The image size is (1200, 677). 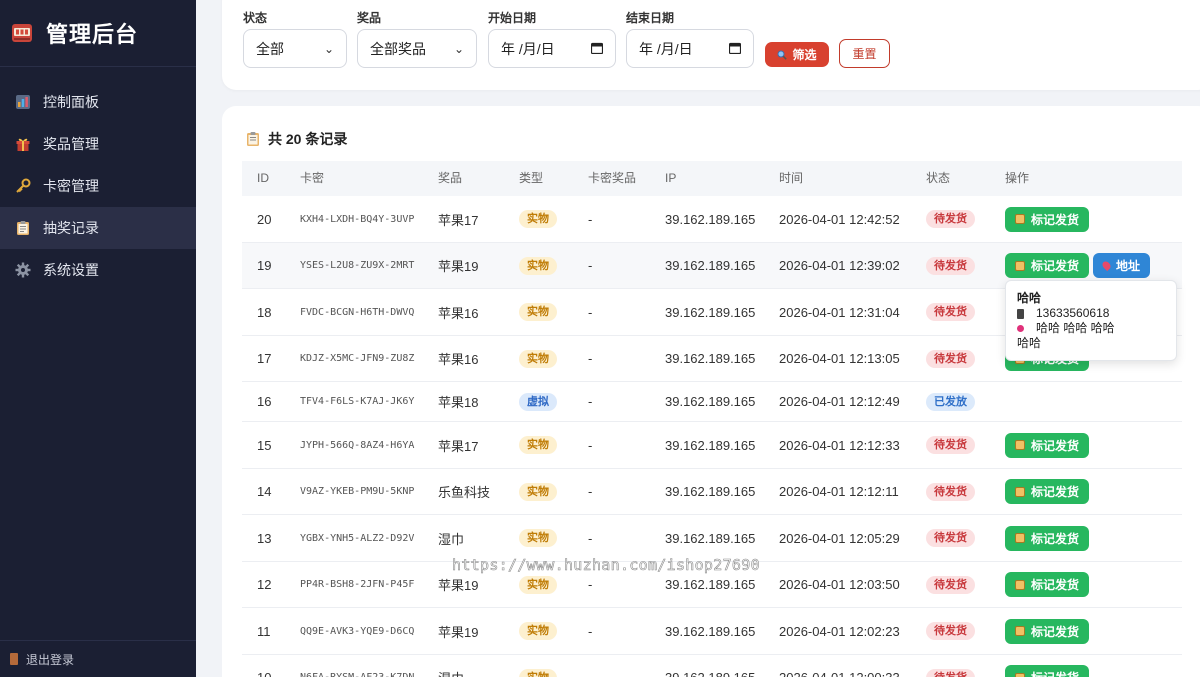 What do you see at coordinates (50, 659) in the screenshot?
I see `logout-label: 退出登录` at bounding box center [50, 659].